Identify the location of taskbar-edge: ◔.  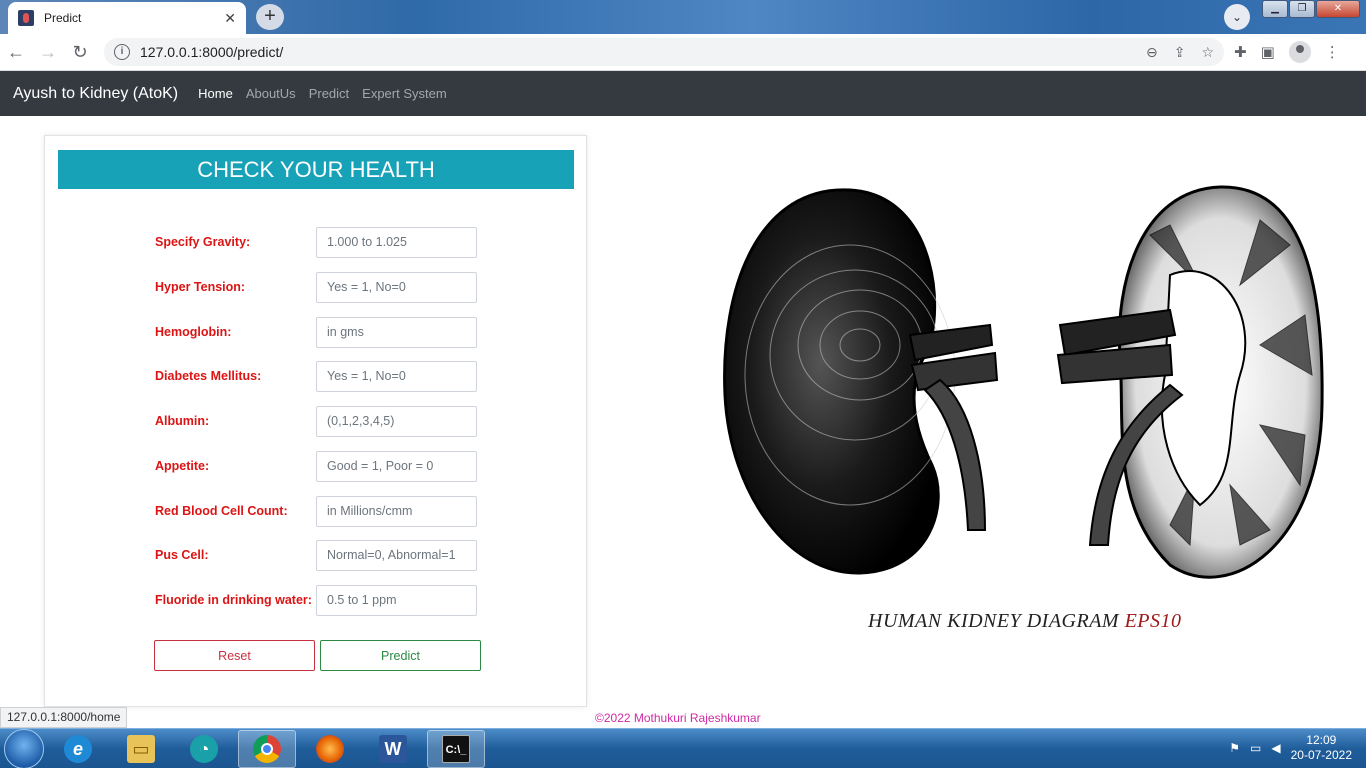
(204, 749).